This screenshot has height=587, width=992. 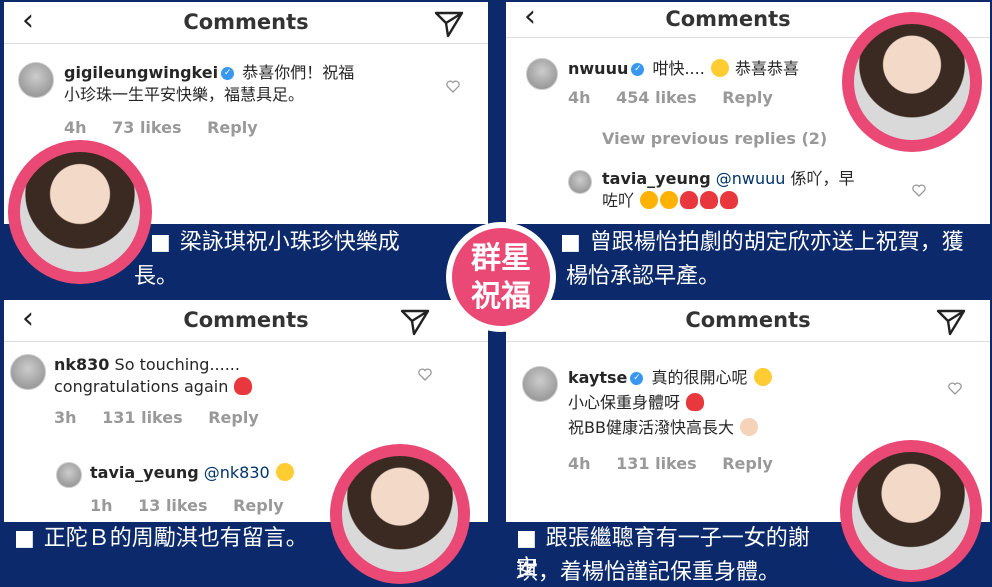 I want to click on caption-3: 正陀Ｂ的周勵淇也有留言。, so click(x=169, y=539).